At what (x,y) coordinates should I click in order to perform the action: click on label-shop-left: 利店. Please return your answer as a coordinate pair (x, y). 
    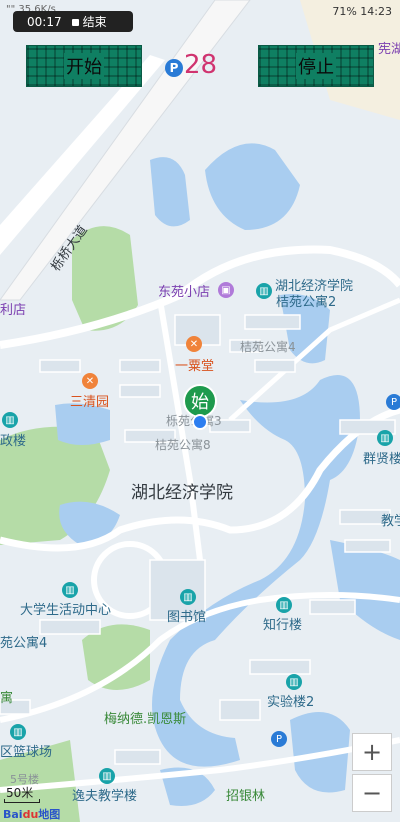
    Looking at the image, I should click on (13, 310).